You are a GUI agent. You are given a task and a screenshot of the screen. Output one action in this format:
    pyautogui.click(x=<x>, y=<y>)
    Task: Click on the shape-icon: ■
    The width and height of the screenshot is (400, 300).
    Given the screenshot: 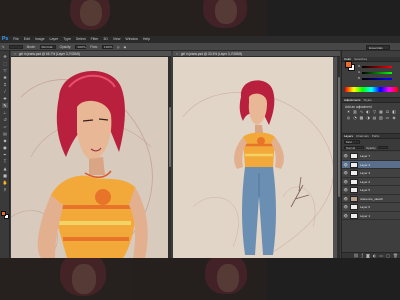 What is the action you would take?
    pyautogui.click(x=5, y=175)
    